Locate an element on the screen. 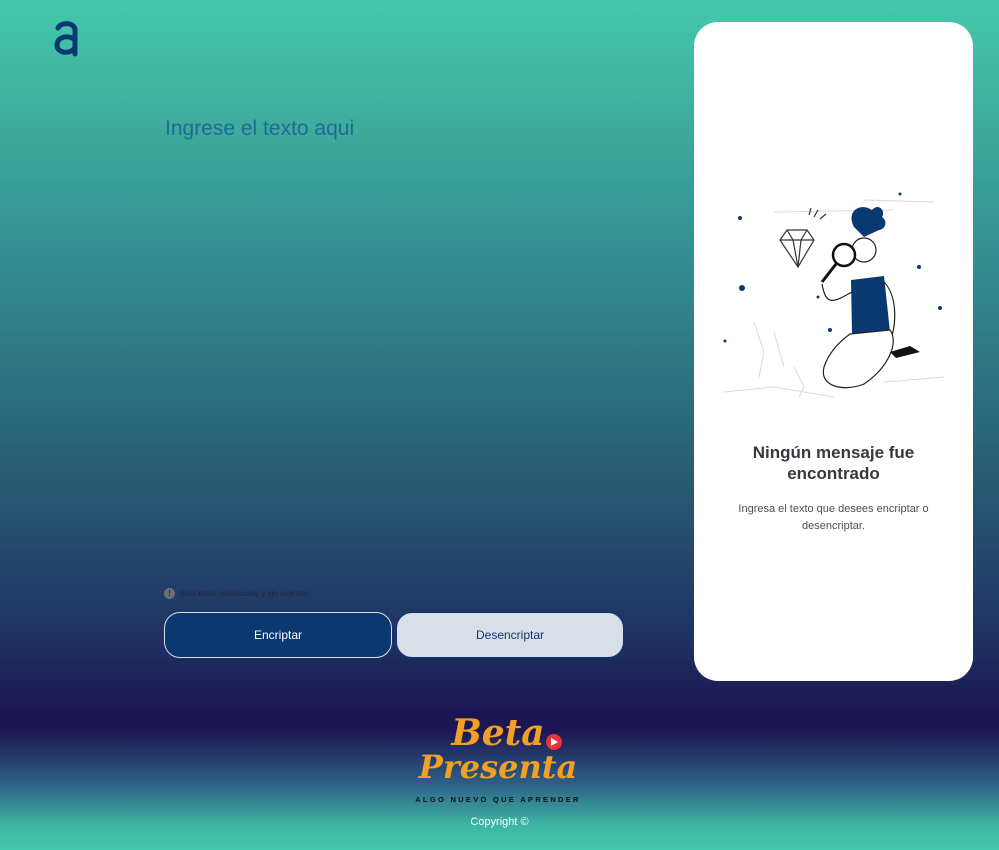 The image size is (999, 850). info-icon: ! is located at coordinates (169, 593).